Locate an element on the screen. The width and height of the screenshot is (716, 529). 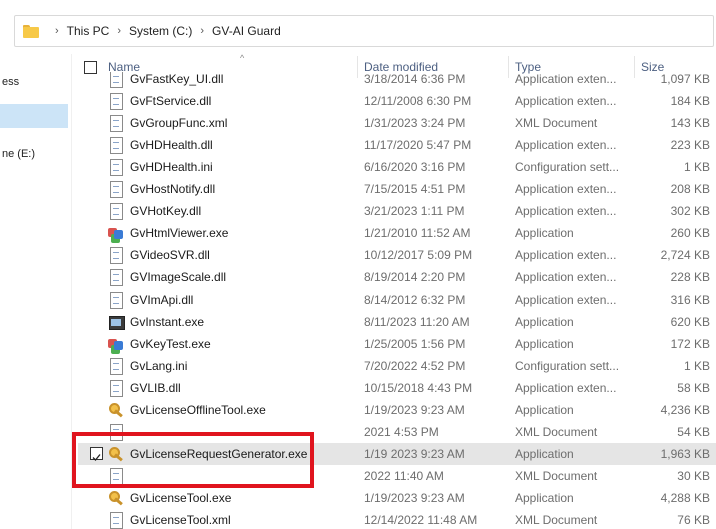
file-name: GVHotKey.dll is located at coordinates (165, 211).